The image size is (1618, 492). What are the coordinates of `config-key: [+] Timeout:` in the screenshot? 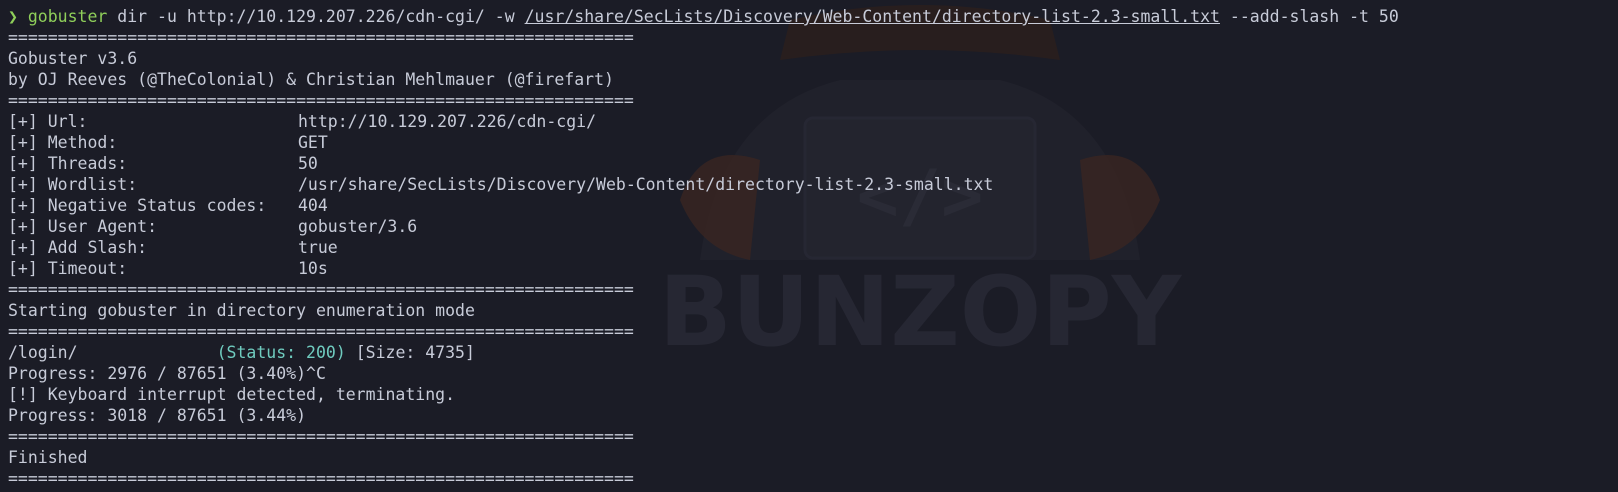 It's located at (68, 268).